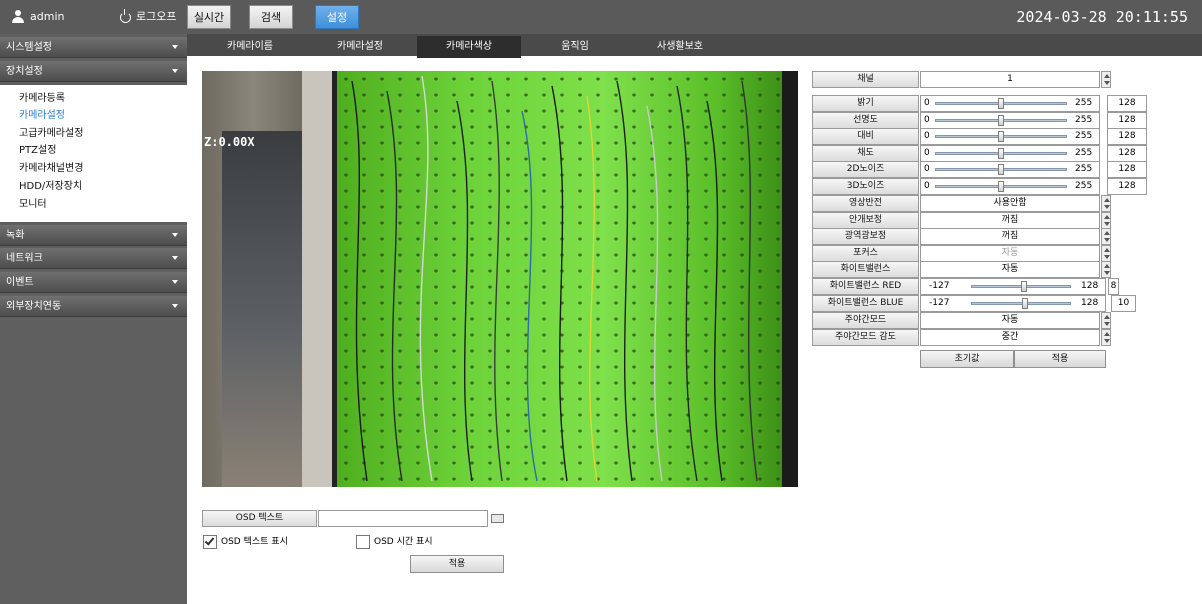  Describe the element at coordinates (42, 116) in the screenshot. I see `sidebar-item-camera-settings: 카메라설정` at that location.